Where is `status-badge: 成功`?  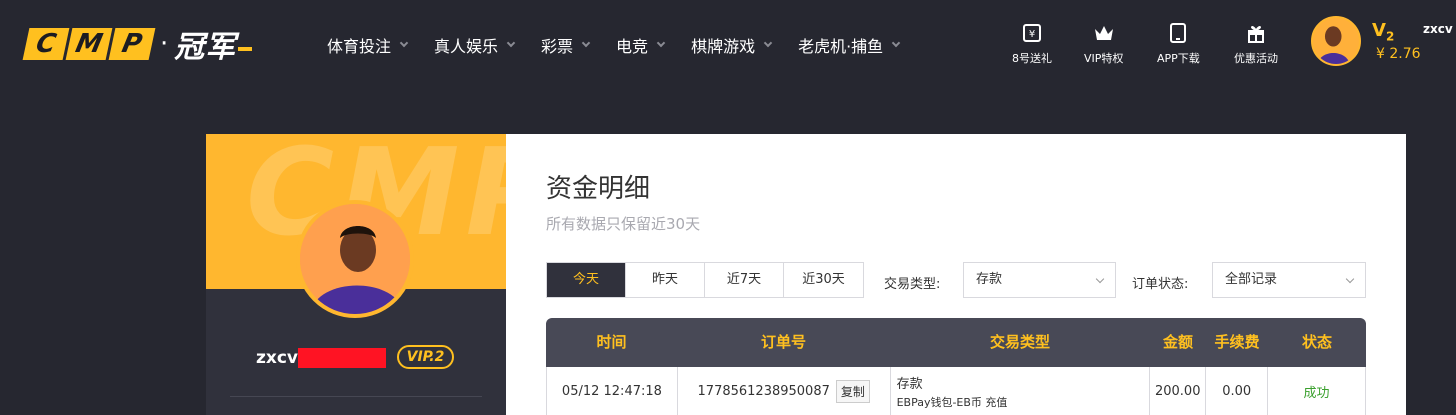 status-badge: 成功 is located at coordinates (1317, 391).